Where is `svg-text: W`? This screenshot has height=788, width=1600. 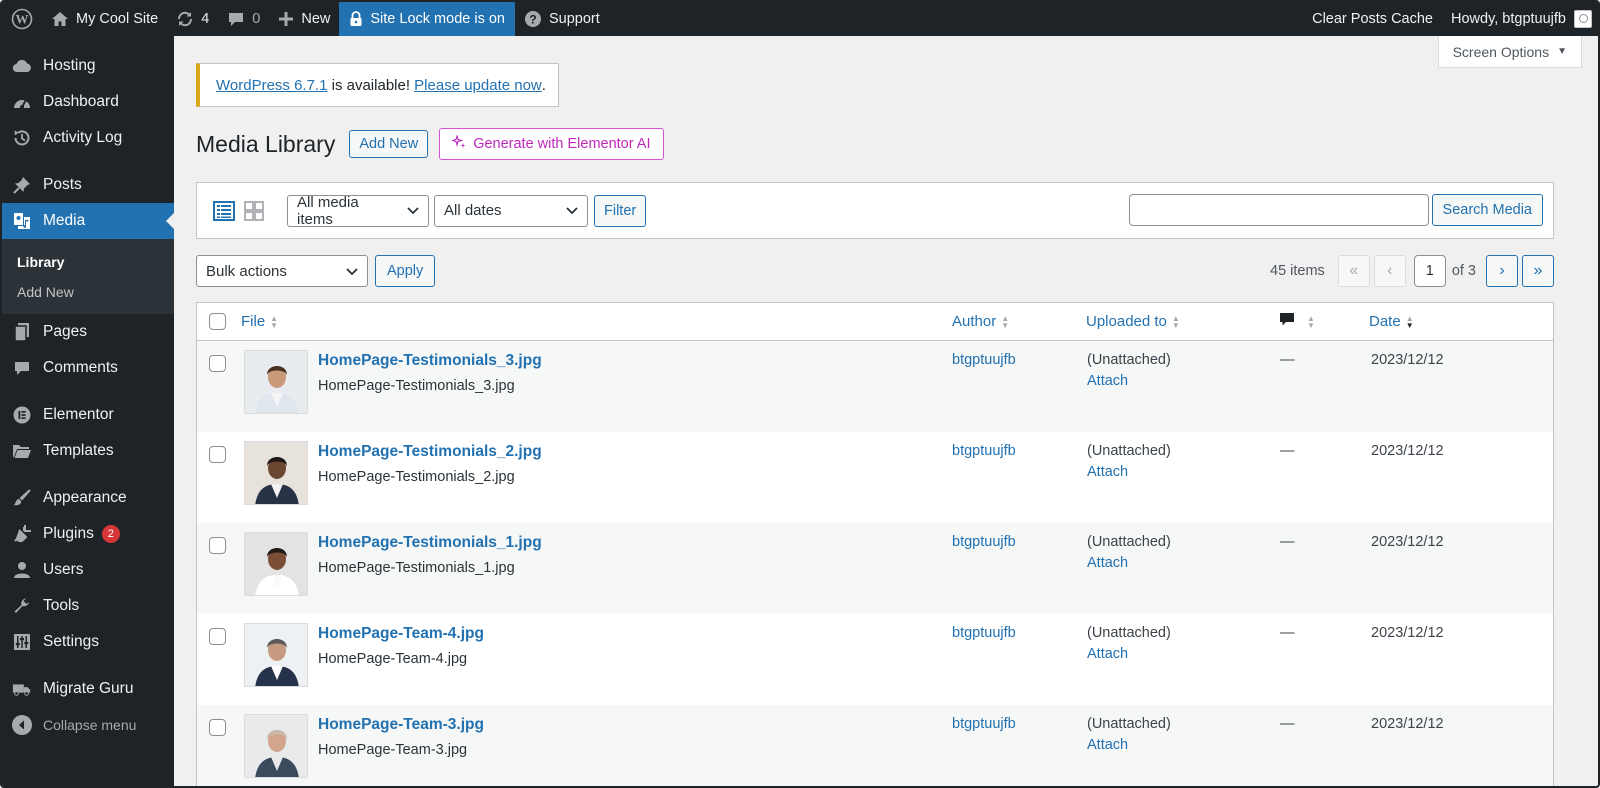
svg-text: W is located at coordinates (22, 19).